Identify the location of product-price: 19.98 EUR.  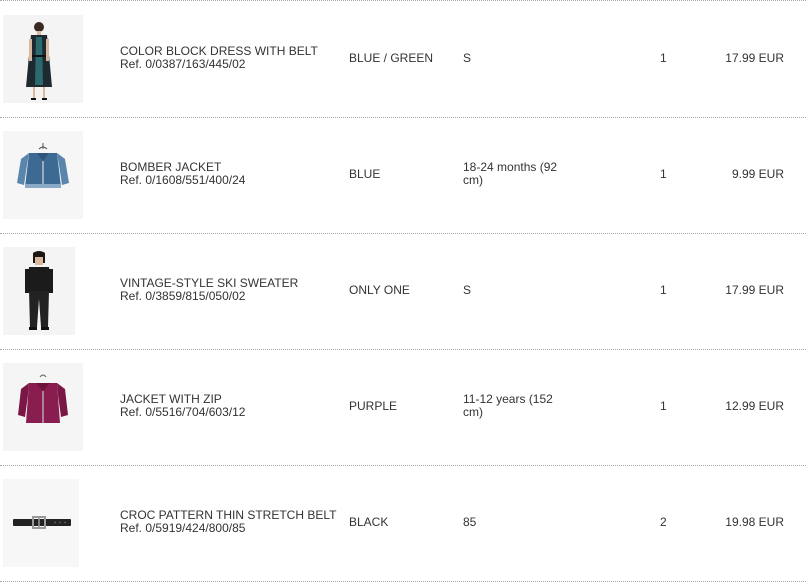
(754, 522).